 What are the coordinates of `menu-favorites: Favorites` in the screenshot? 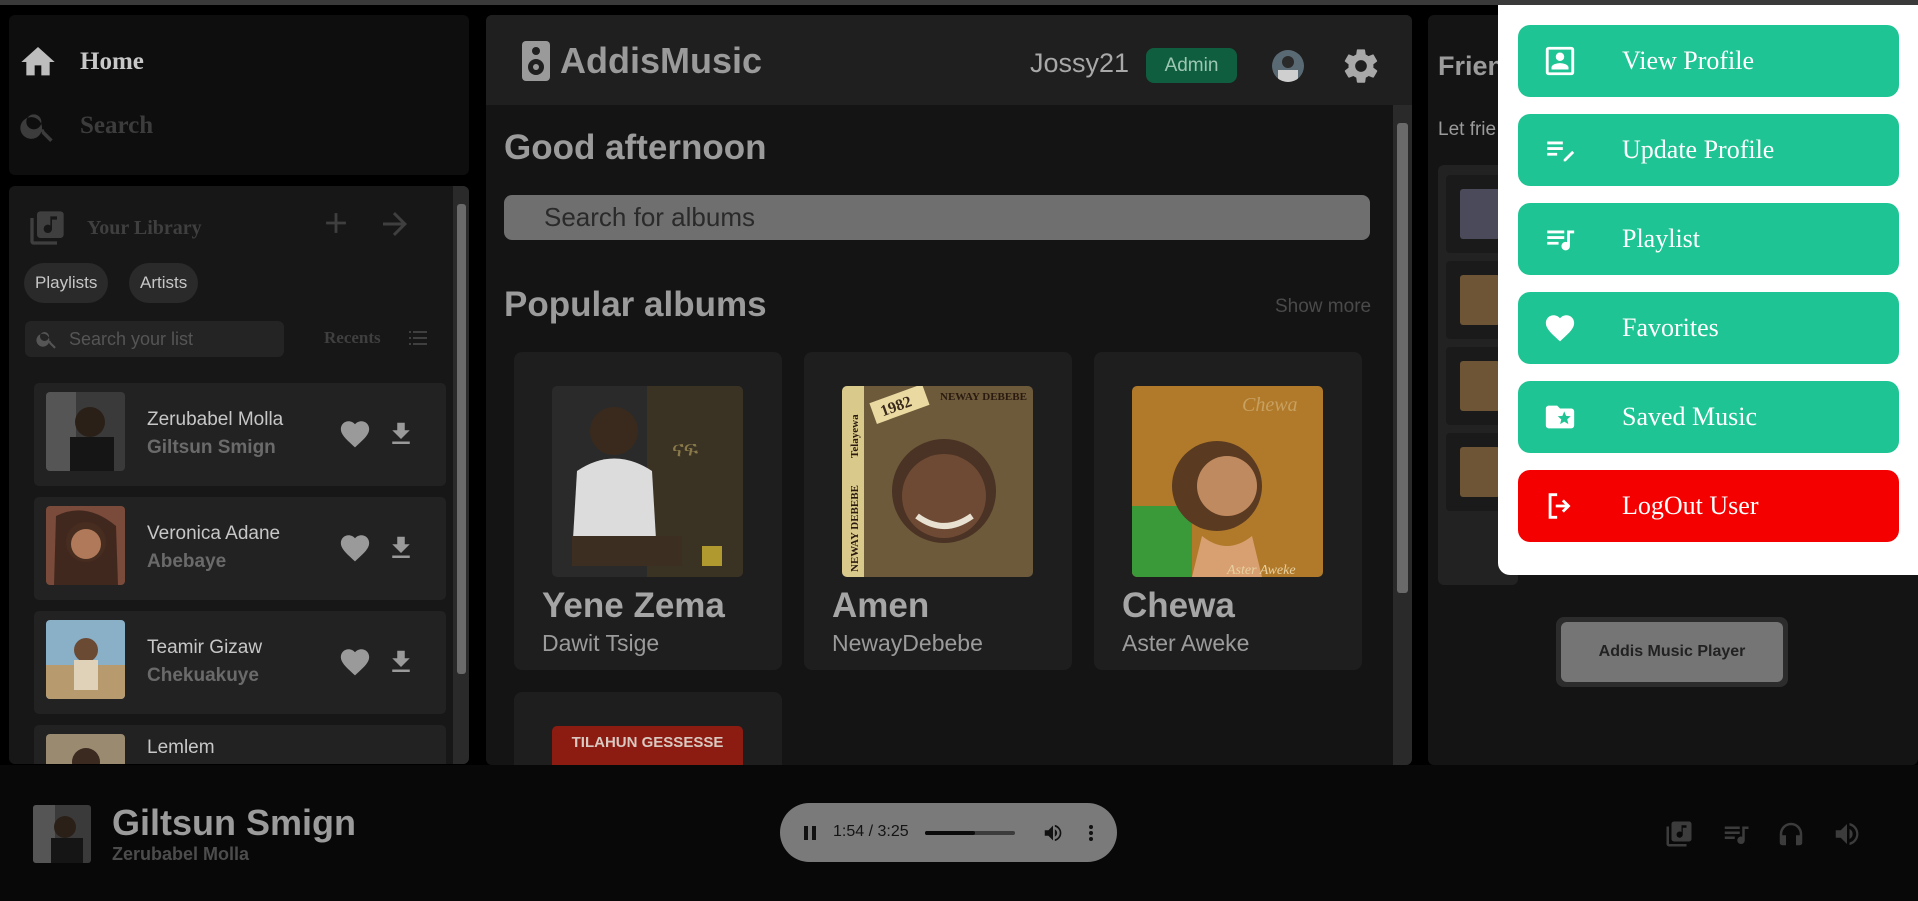 It's located at (1708, 328).